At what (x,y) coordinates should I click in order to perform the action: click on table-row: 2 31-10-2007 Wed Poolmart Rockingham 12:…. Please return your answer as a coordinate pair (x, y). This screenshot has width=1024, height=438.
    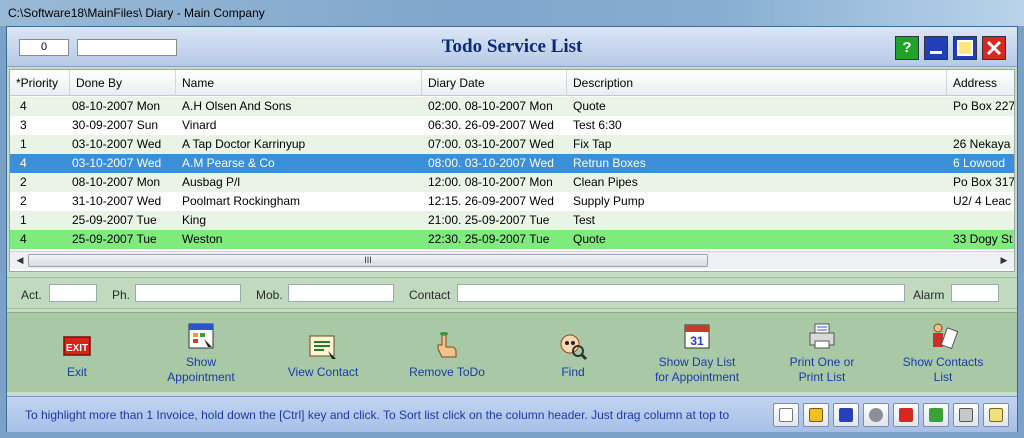
    Looking at the image, I should click on (512, 201).